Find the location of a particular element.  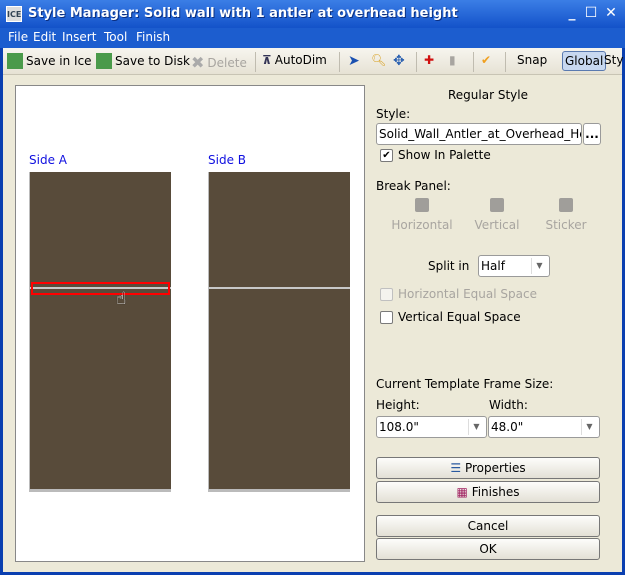

check-icon: ✔ is located at coordinates (486, 60).